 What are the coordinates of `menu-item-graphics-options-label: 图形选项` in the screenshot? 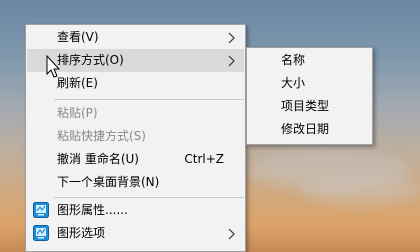 It's located at (81, 233).